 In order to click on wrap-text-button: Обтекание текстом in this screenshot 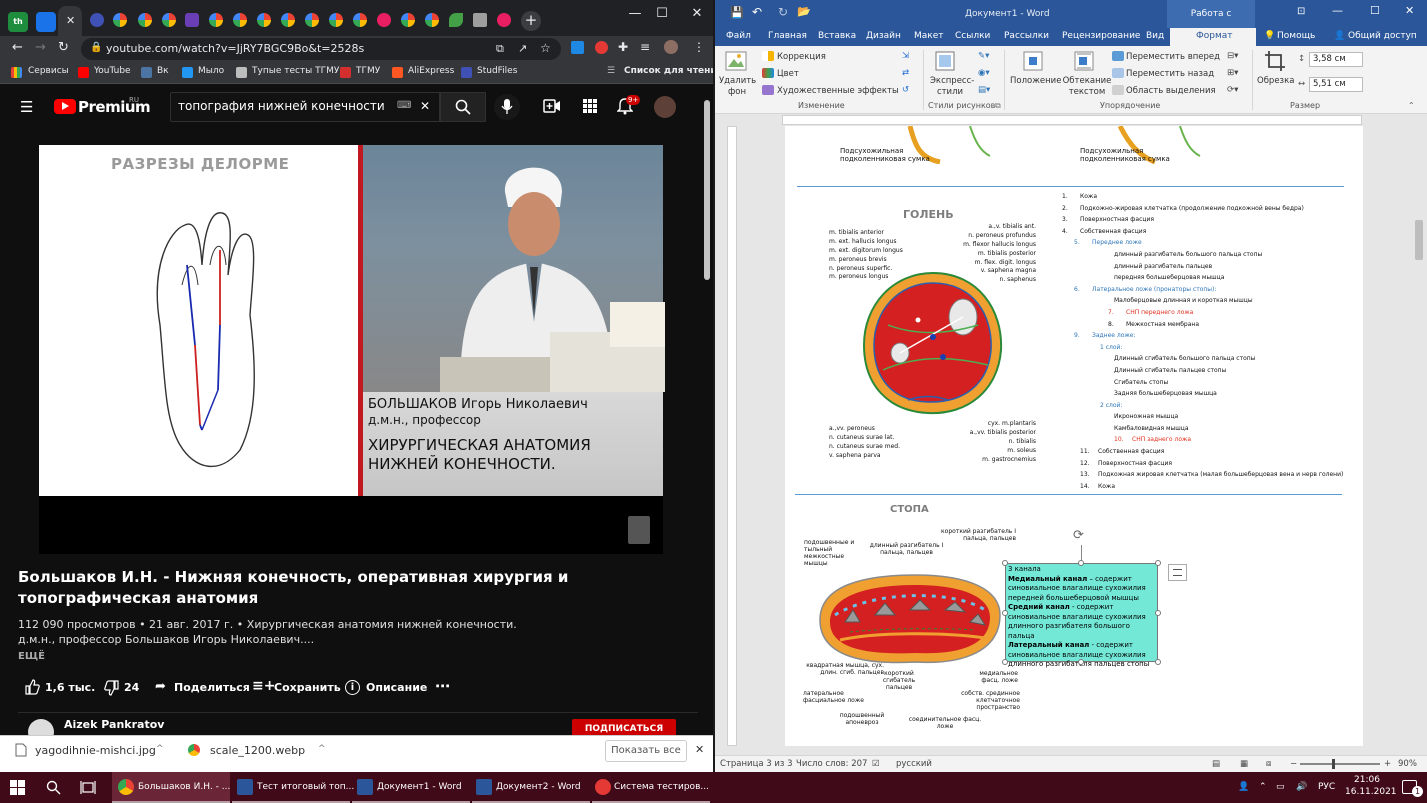, I will do `click(1087, 87)`.